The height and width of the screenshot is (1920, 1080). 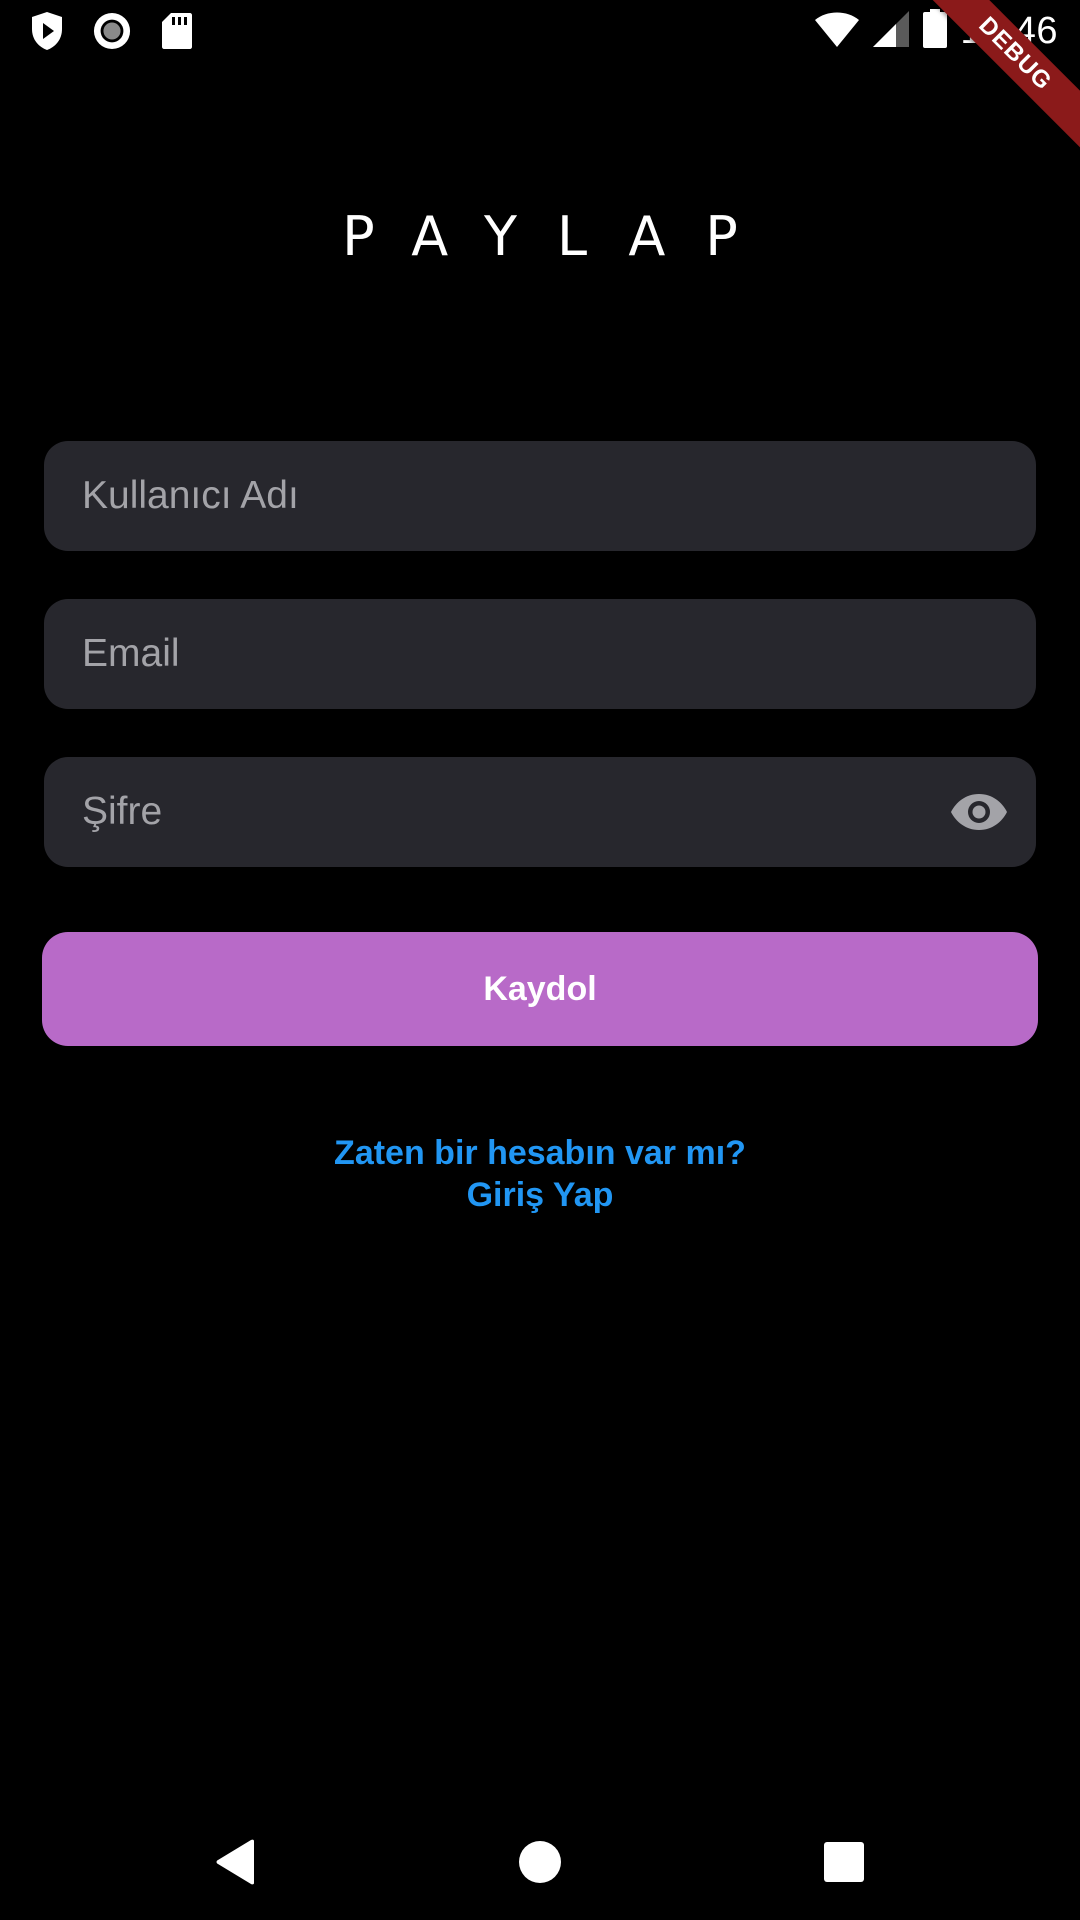 What do you see at coordinates (837, 31) in the screenshot?
I see `wifi-icon` at bounding box center [837, 31].